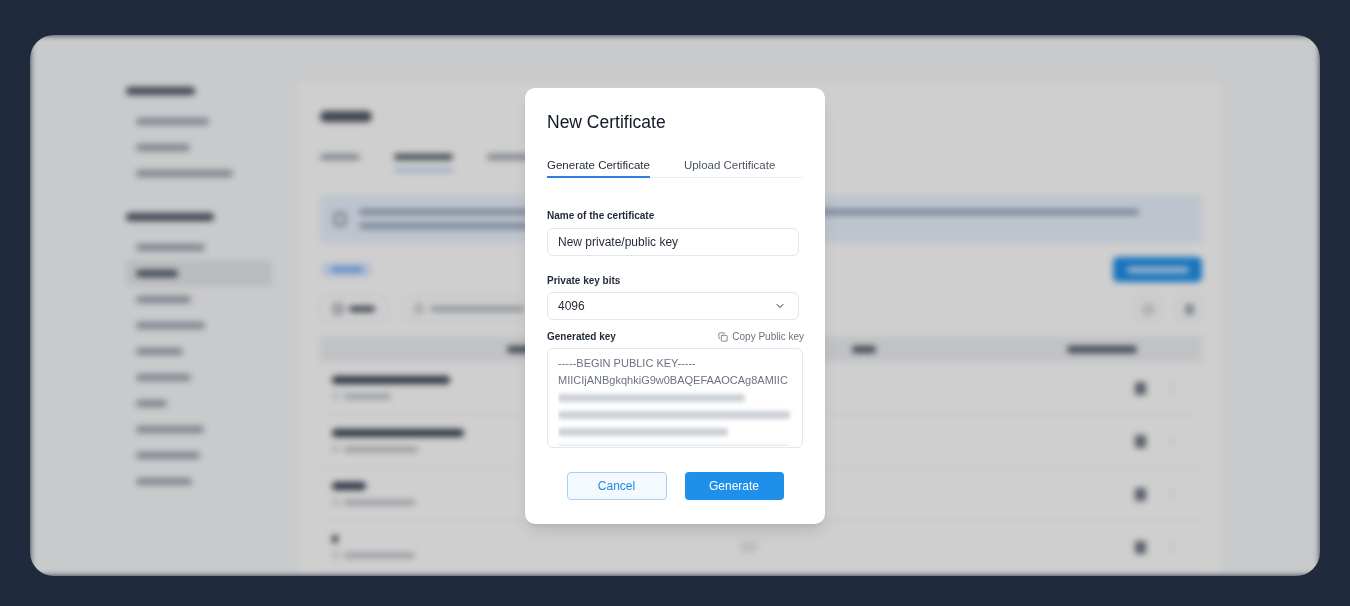 The height and width of the screenshot is (606, 1350). Describe the element at coordinates (598, 167) in the screenshot. I see `tab: Generate Certificate` at that location.